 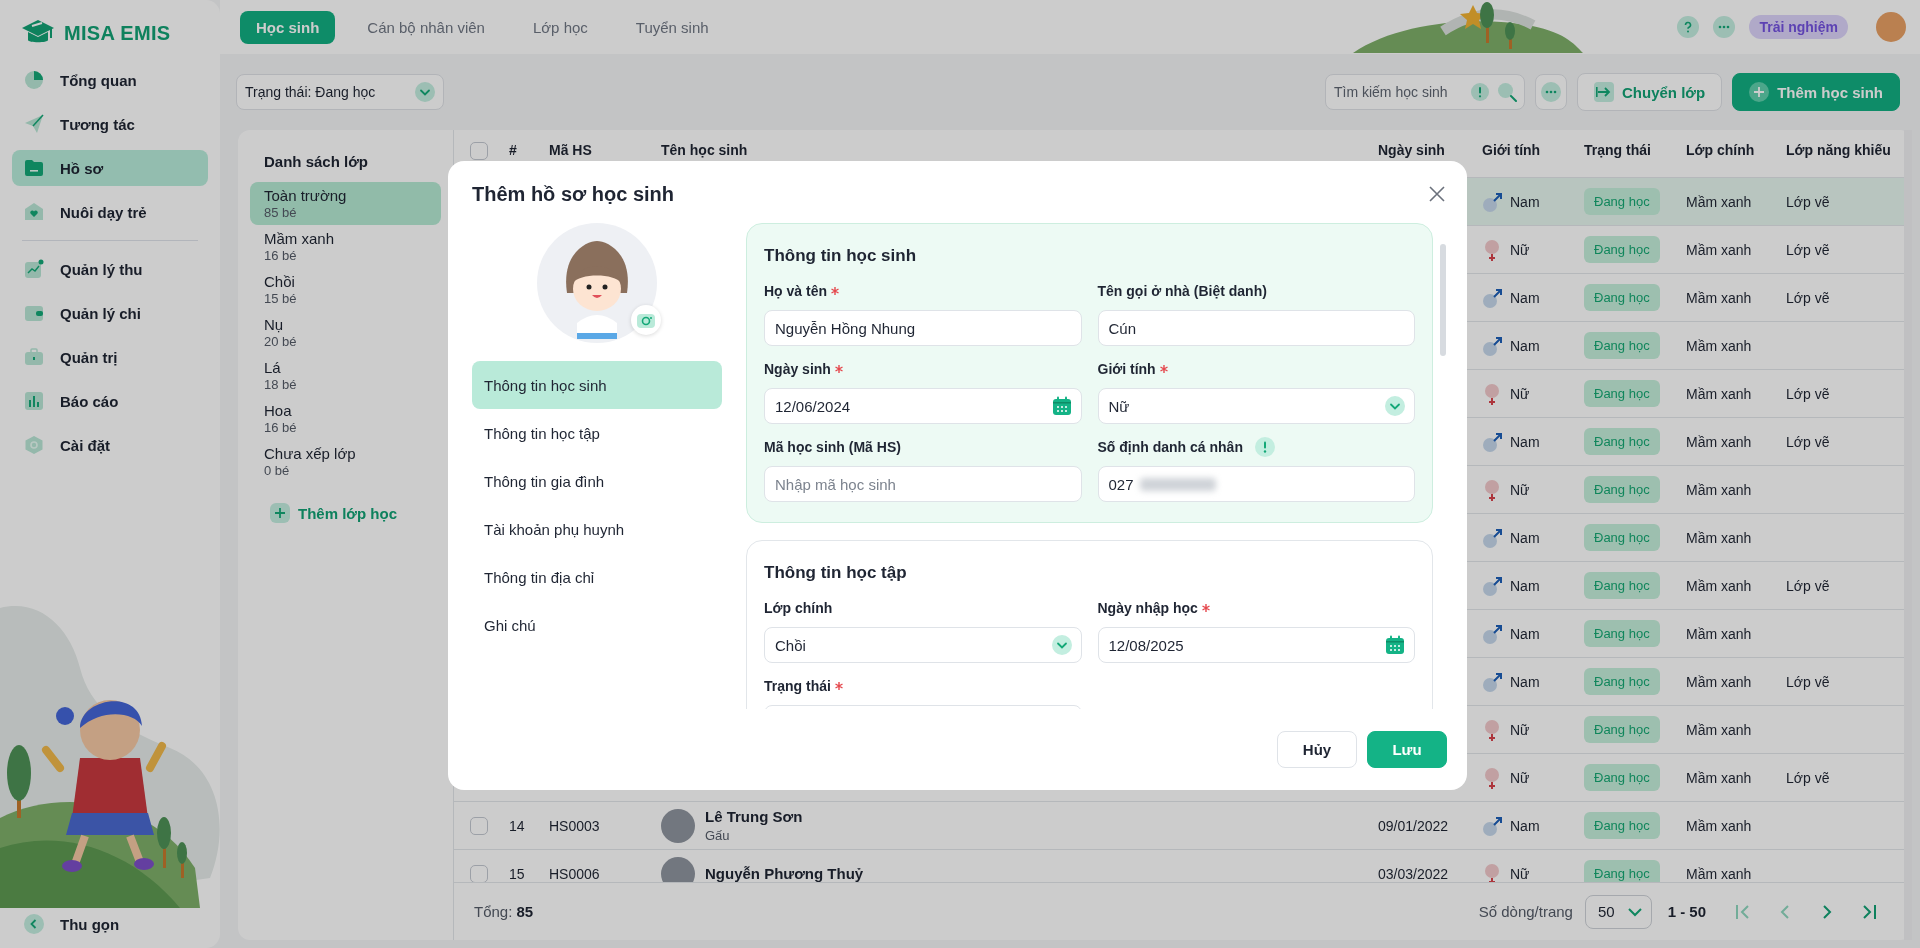 I want to click on field-label: Mã học sinh (Mã HS), so click(x=832, y=447).